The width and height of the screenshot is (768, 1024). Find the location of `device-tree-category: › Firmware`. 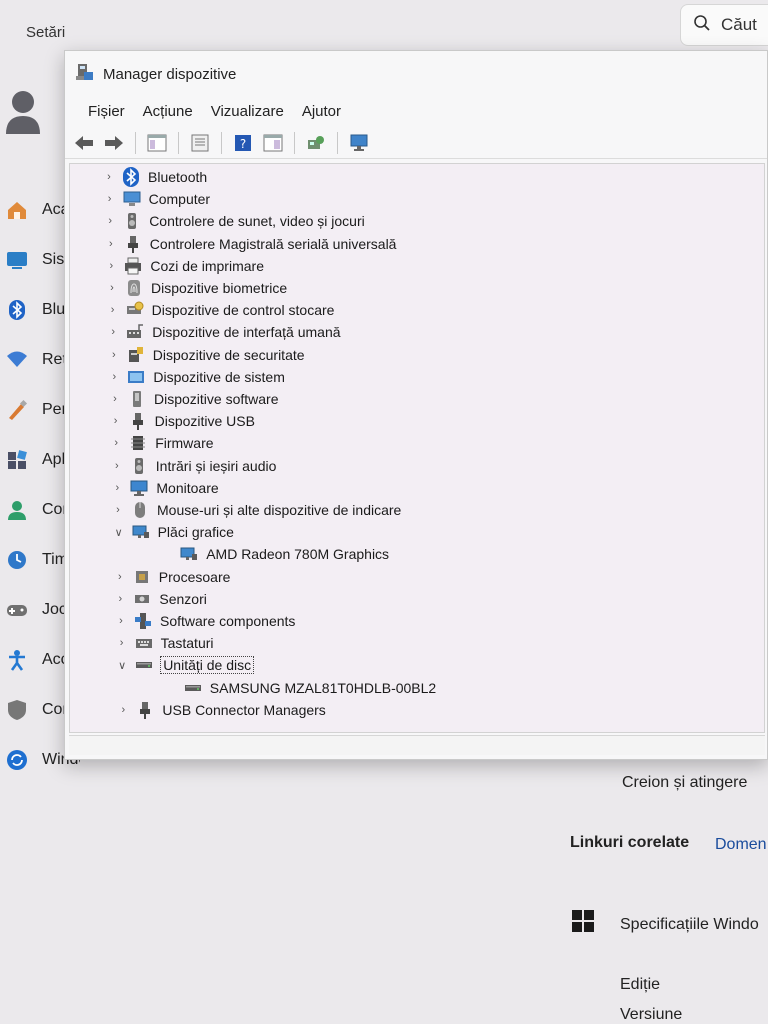

device-tree-category: › Firmware is located at coordinates (161, 443).